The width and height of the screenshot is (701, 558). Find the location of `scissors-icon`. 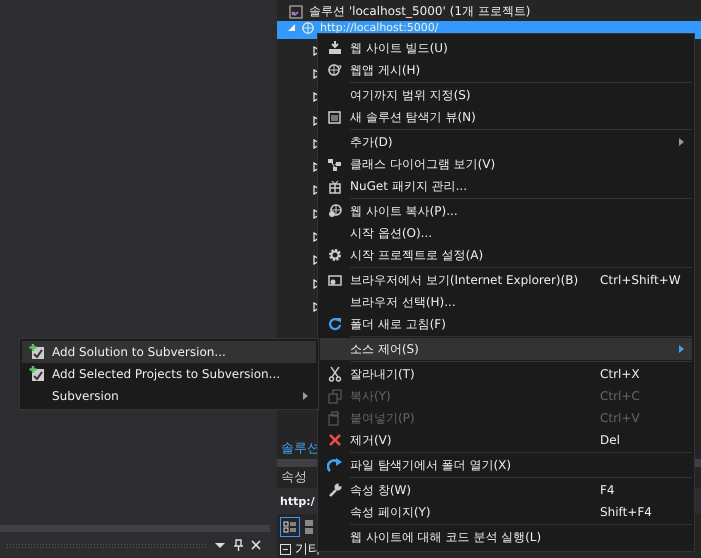

scissors-icon is located at coordinates (335, 374).